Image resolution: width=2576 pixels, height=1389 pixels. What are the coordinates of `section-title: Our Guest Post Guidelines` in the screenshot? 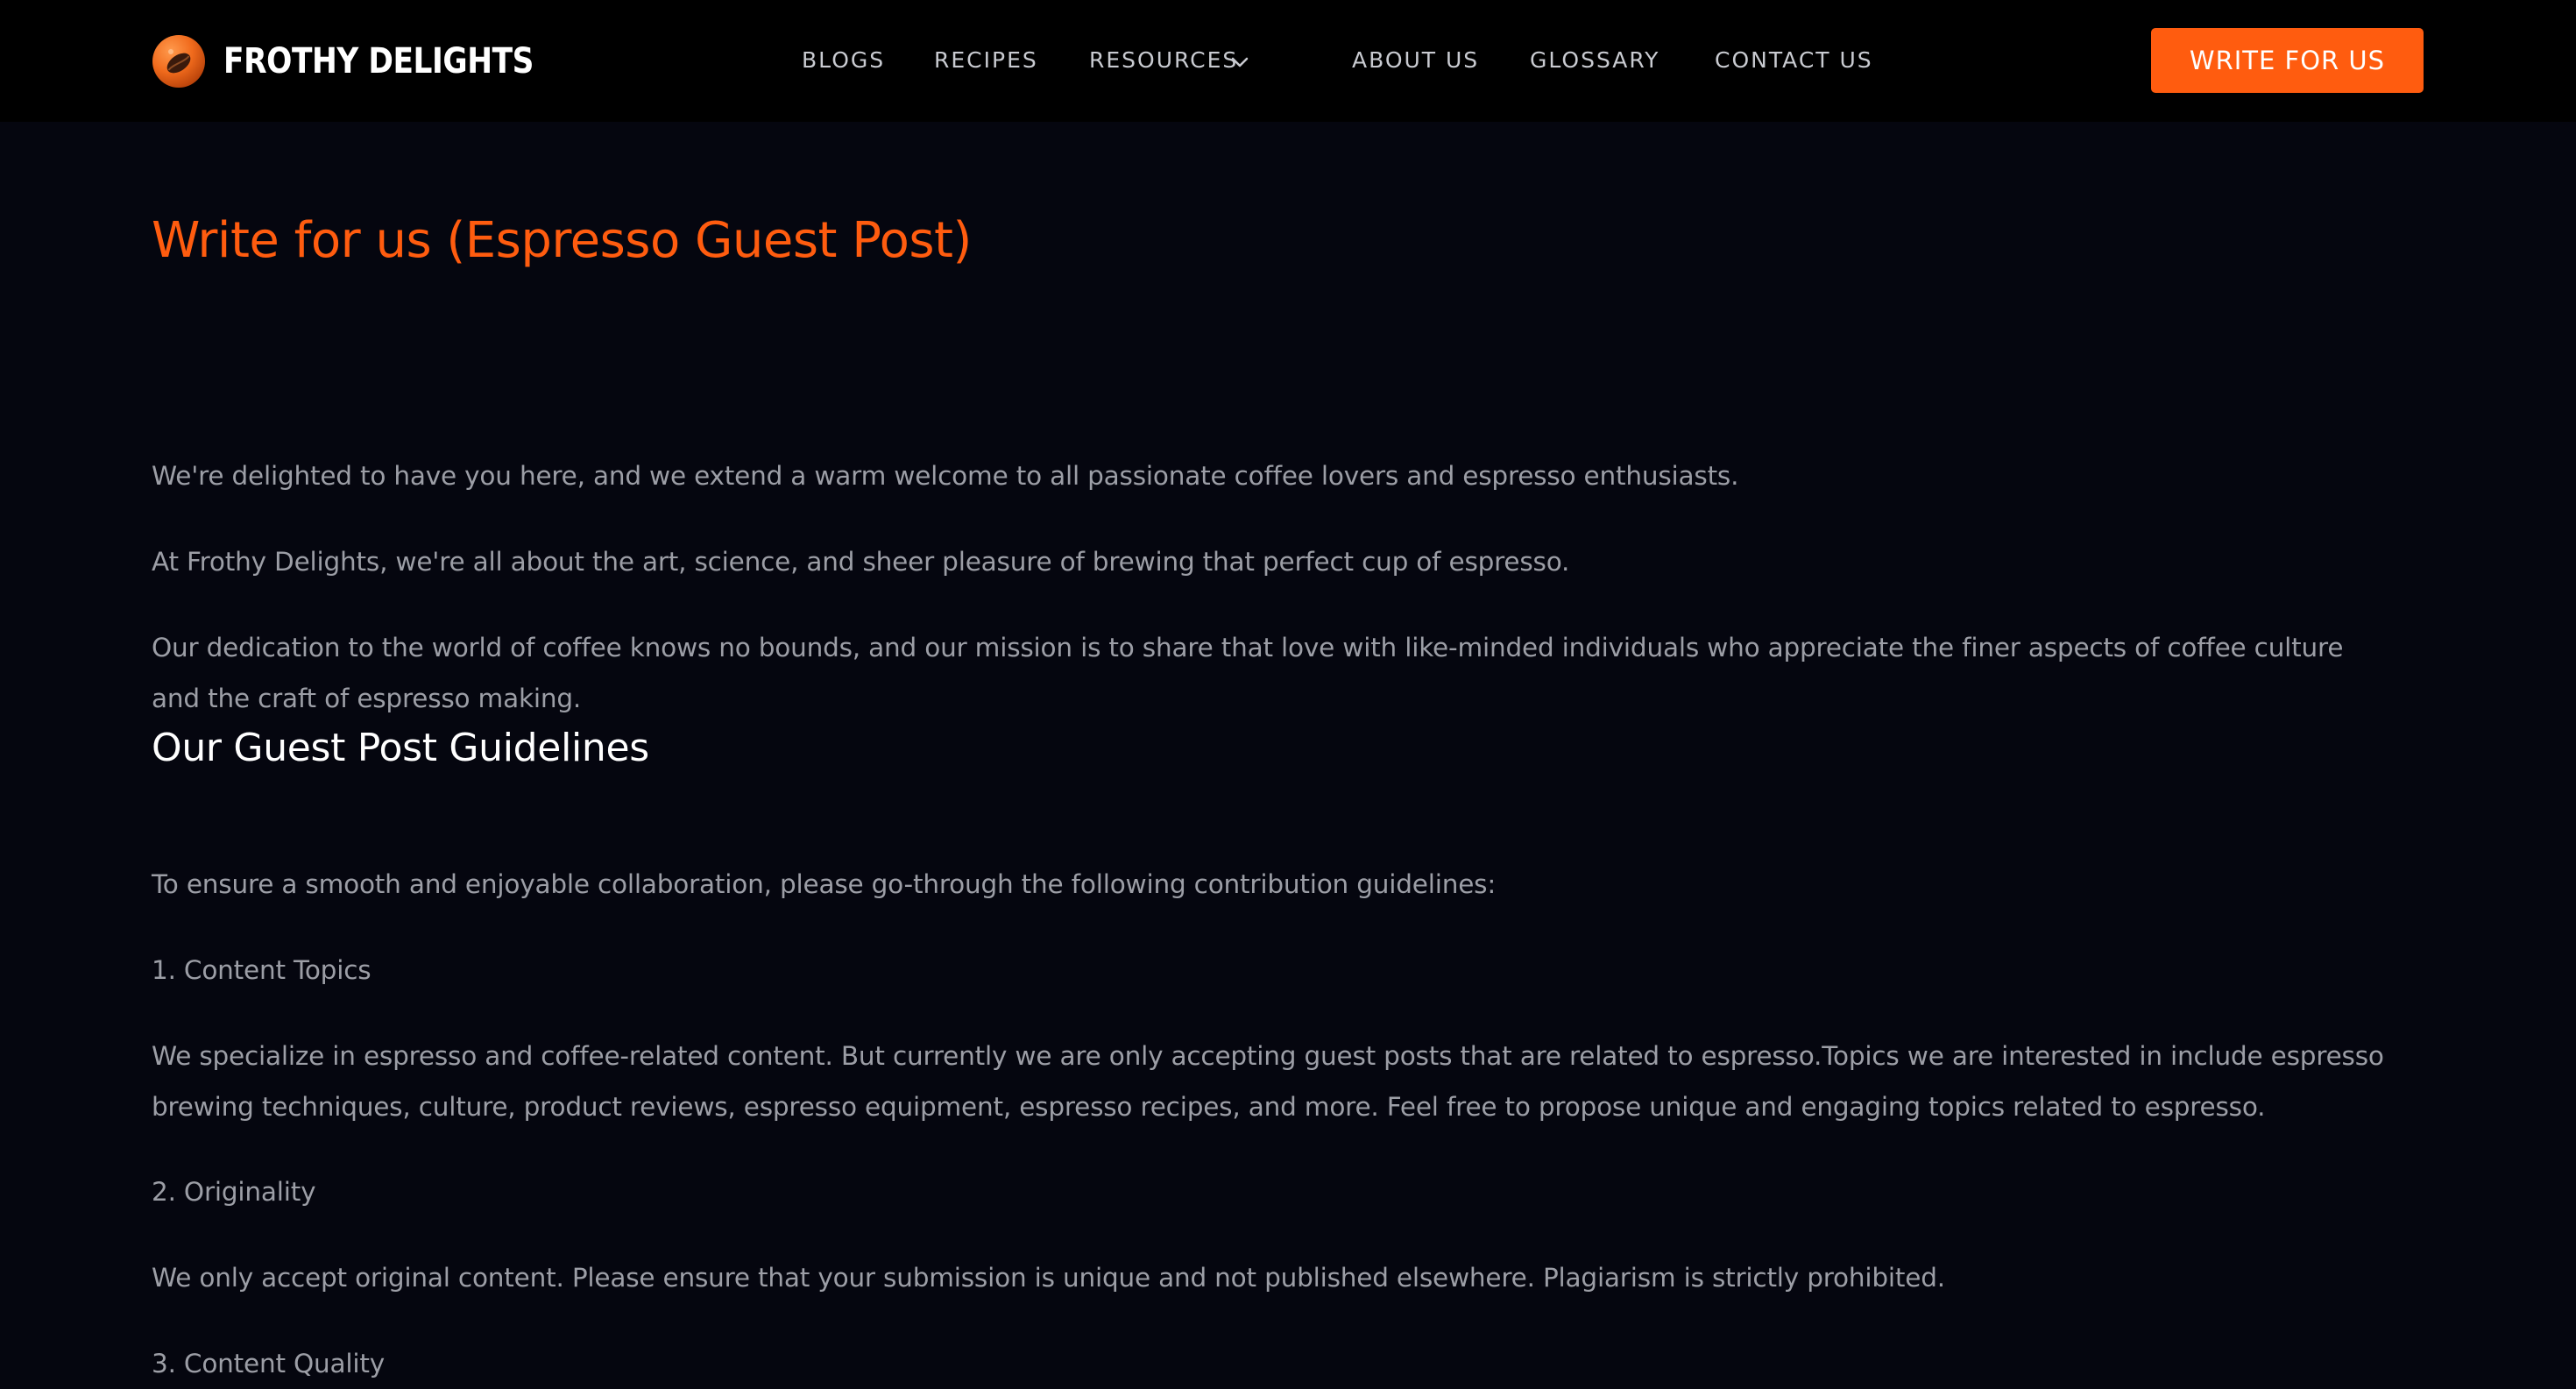 It's located at (400, 748).